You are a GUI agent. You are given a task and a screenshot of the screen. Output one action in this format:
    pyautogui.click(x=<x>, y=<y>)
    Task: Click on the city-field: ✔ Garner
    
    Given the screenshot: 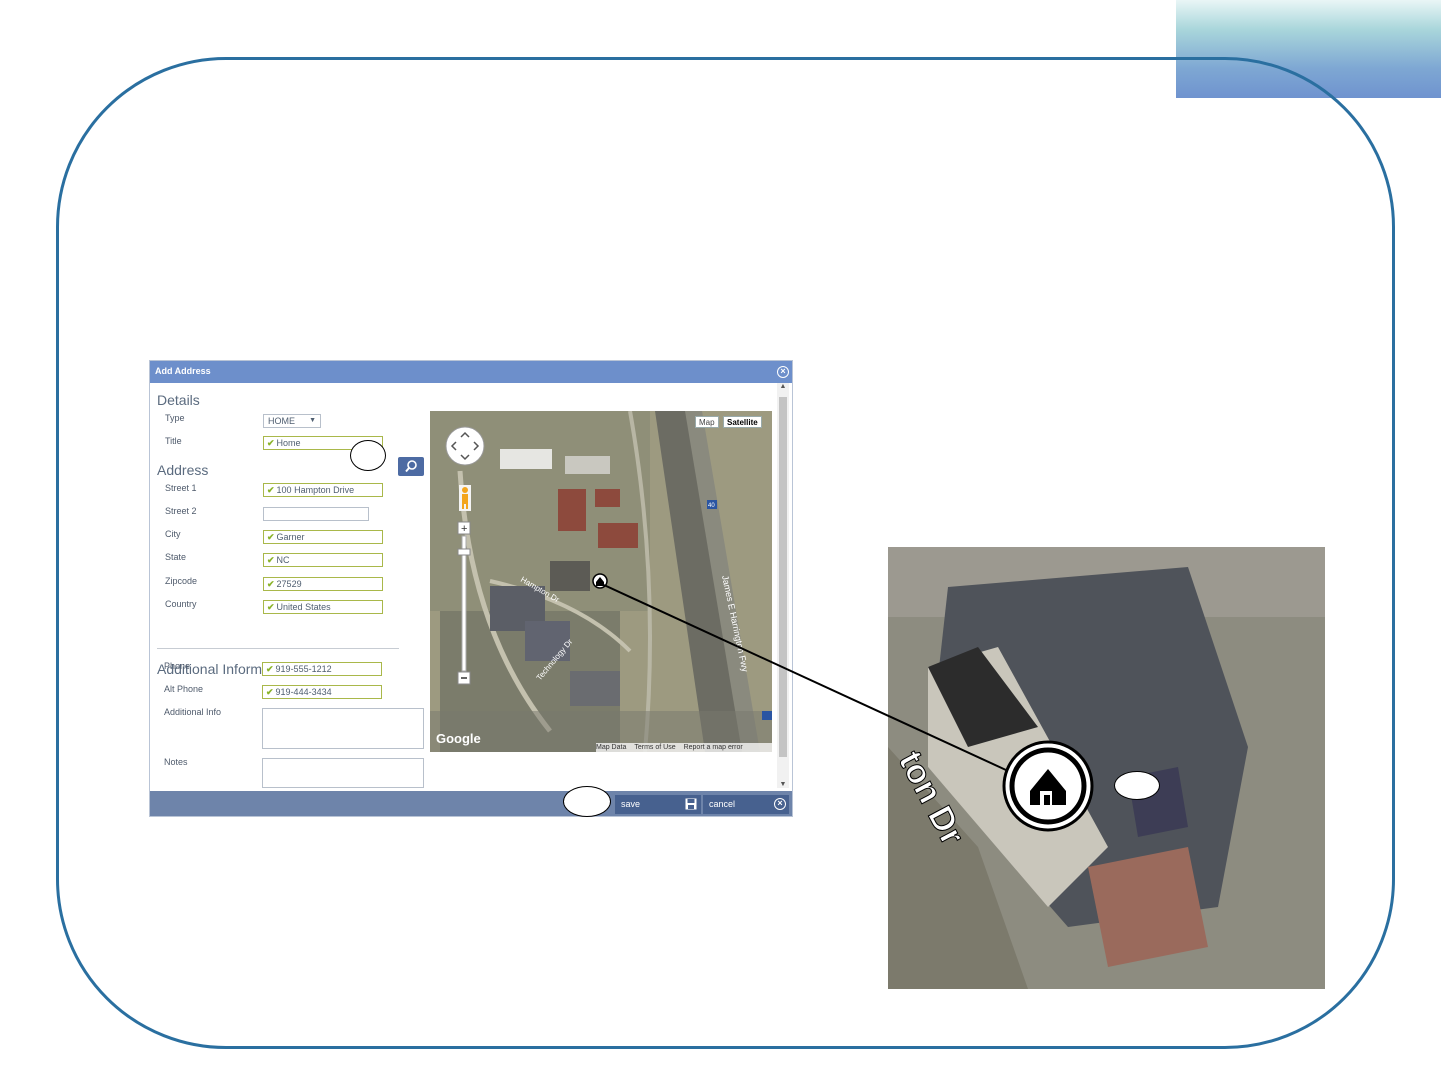 What is the action you would take?
    pyautogui.click(x=323, y=537)
    